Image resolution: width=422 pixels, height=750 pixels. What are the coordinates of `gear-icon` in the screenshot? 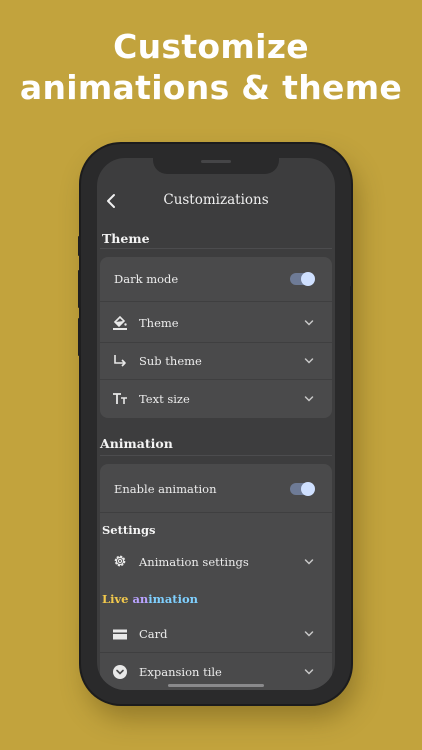 It's located at (120, 561).